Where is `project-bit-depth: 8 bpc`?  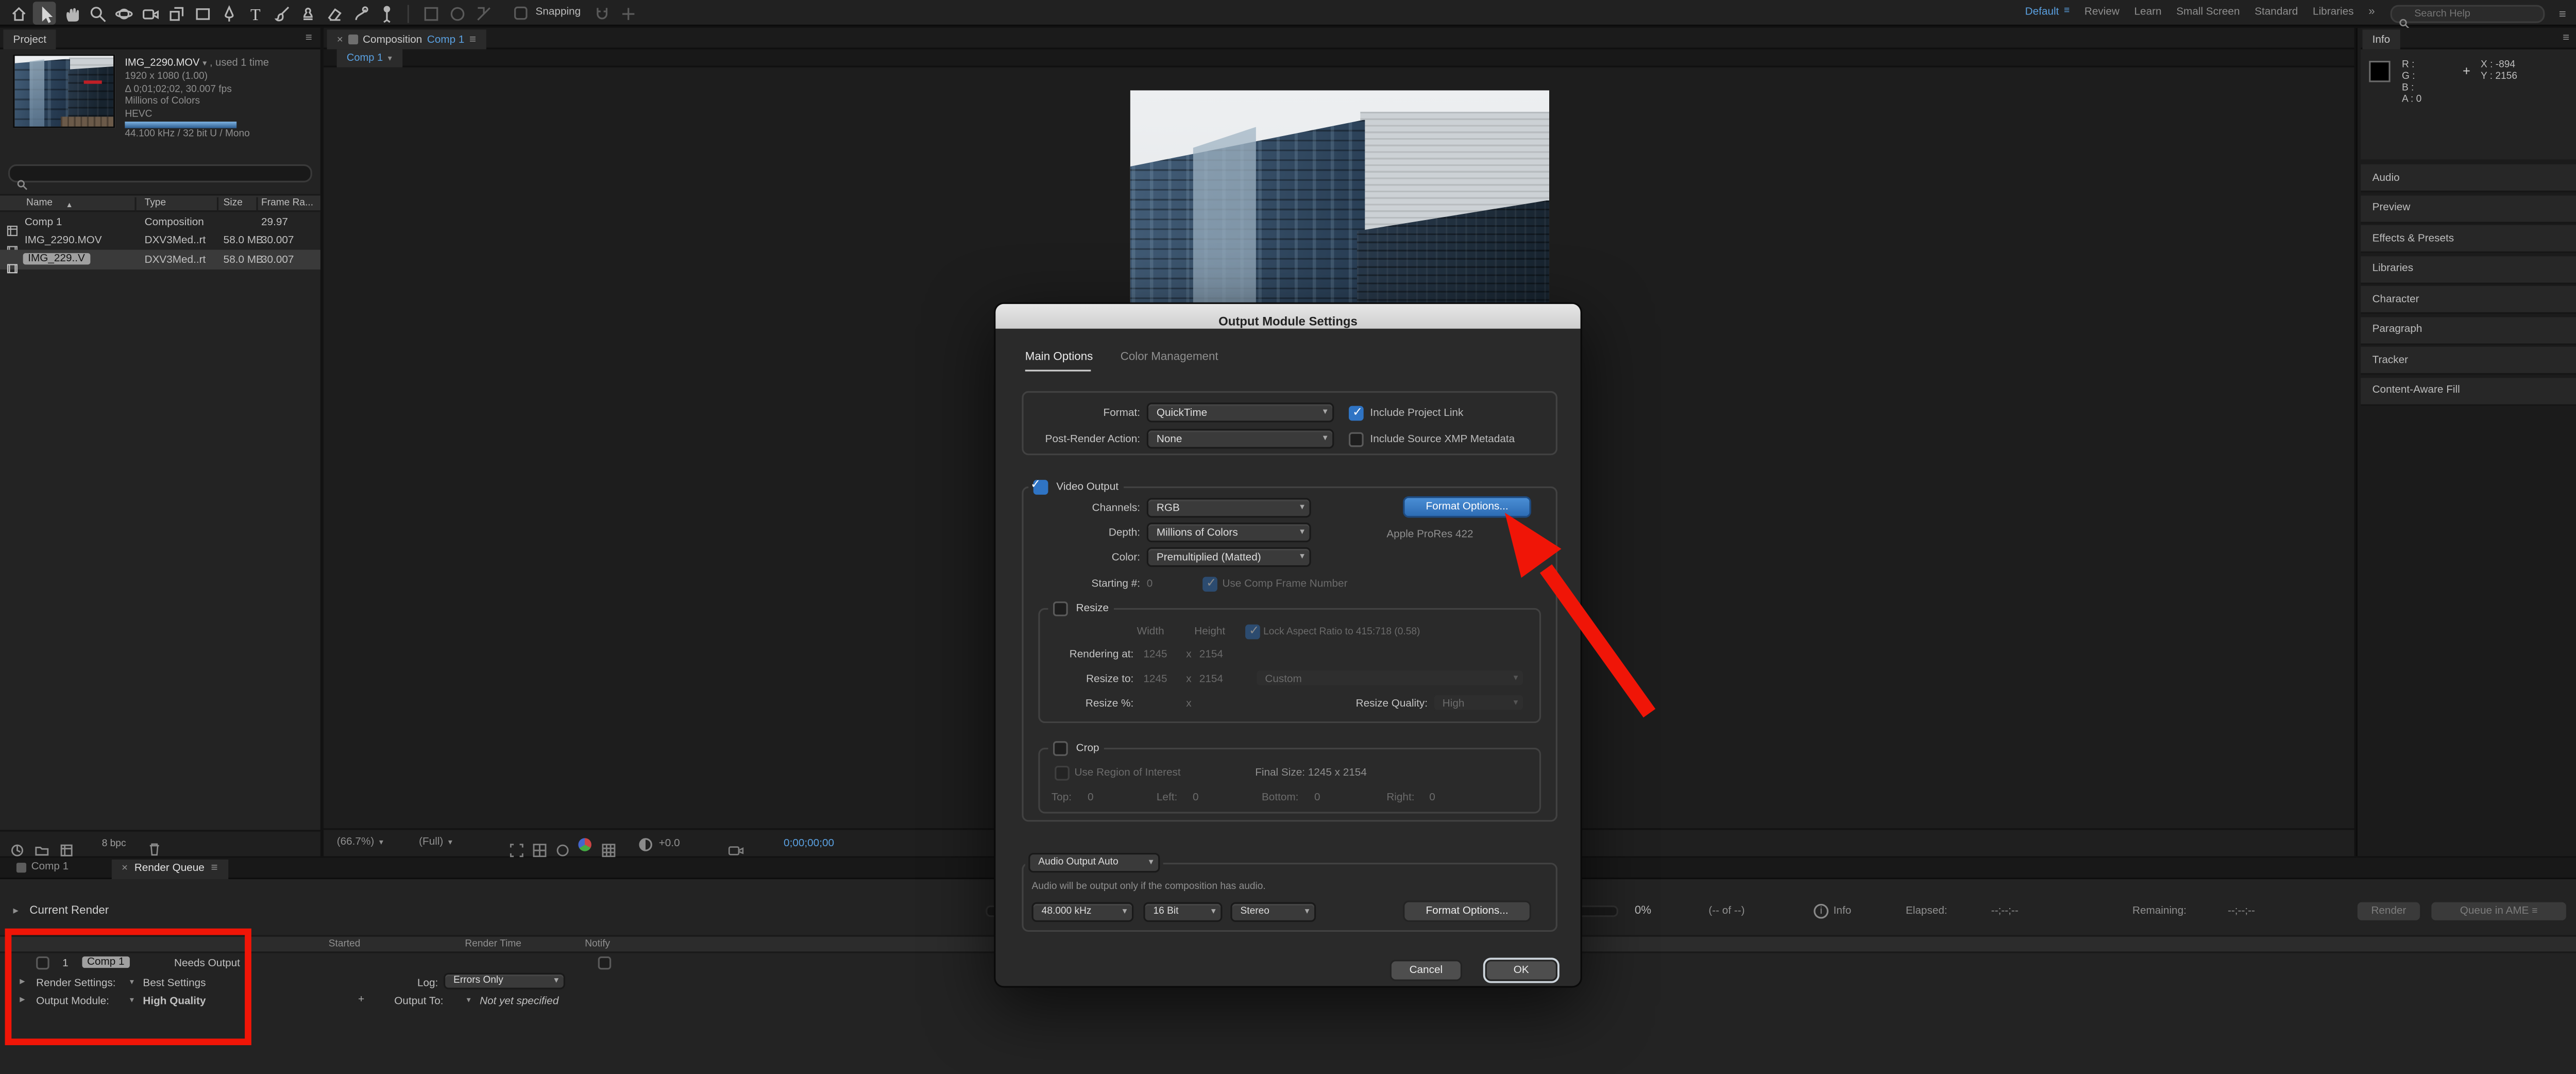 project-bit-depth: 8 bpc is located at coordinates (114, 845).